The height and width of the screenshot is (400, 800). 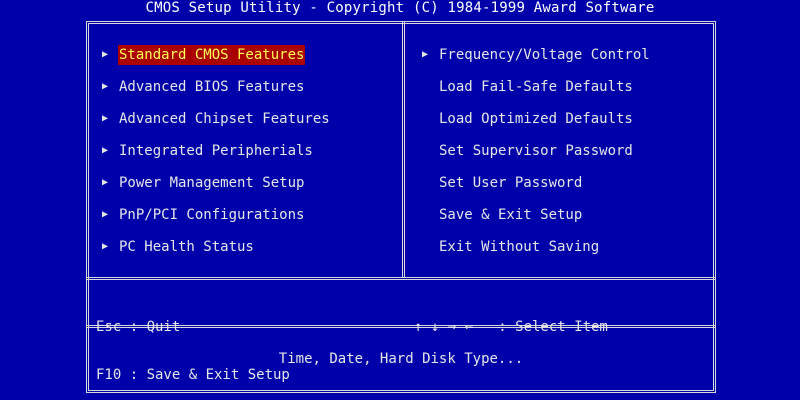 What do you see at coordinates (544, 55) in the screenshot?
I see `menu-item-label: Frequency/Voltage Control` at bounding box center [544, 55].